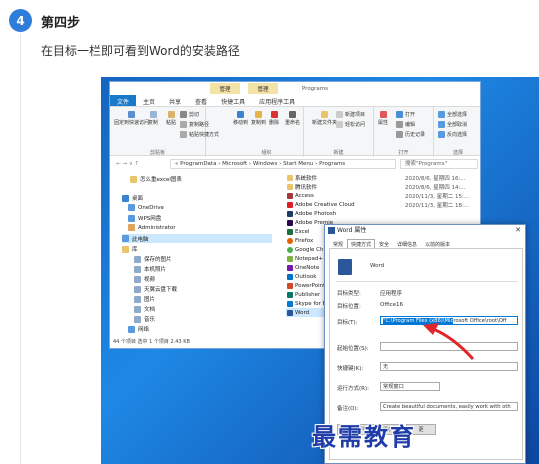  What do you see at coordinates (453, 344) in the screenshot?
I see `arrow-shaft` at bounding box center [453, 344].